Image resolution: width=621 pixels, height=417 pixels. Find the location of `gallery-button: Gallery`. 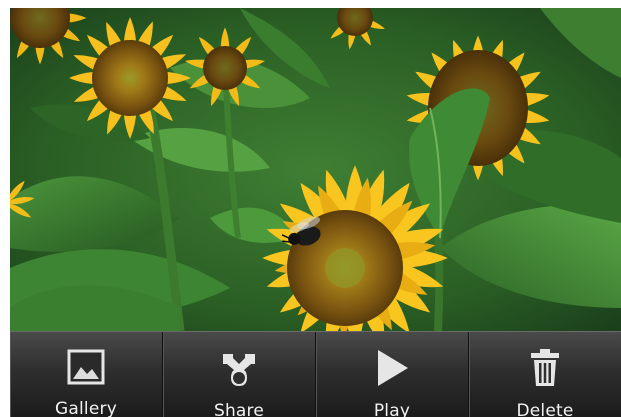

gallery-button: Gallery is located at coordinates (86, 374).